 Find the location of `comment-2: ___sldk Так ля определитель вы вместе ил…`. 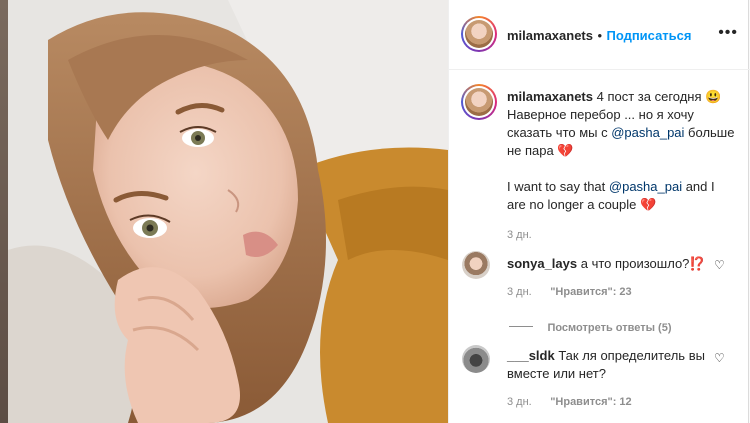

comment-2: ___sldk Так ля определитель вы вместе ил… is located at coordinates (617, 365).